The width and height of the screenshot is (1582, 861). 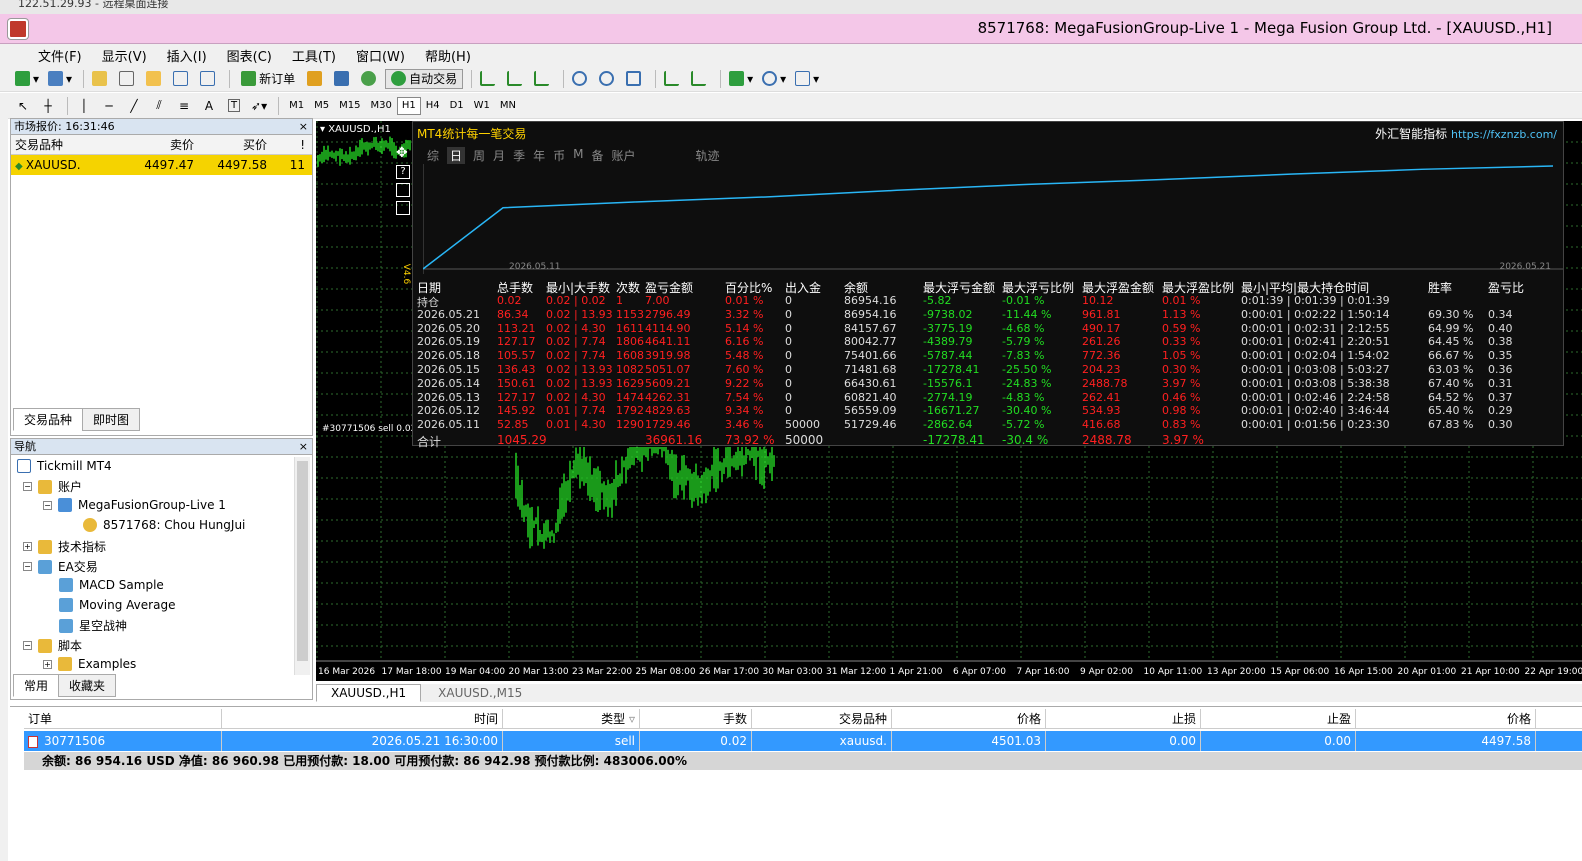 What do you see at coordinates (608, 79) in the screenshot?
I see `zoom-out-button` at bounding box center [608, 79].